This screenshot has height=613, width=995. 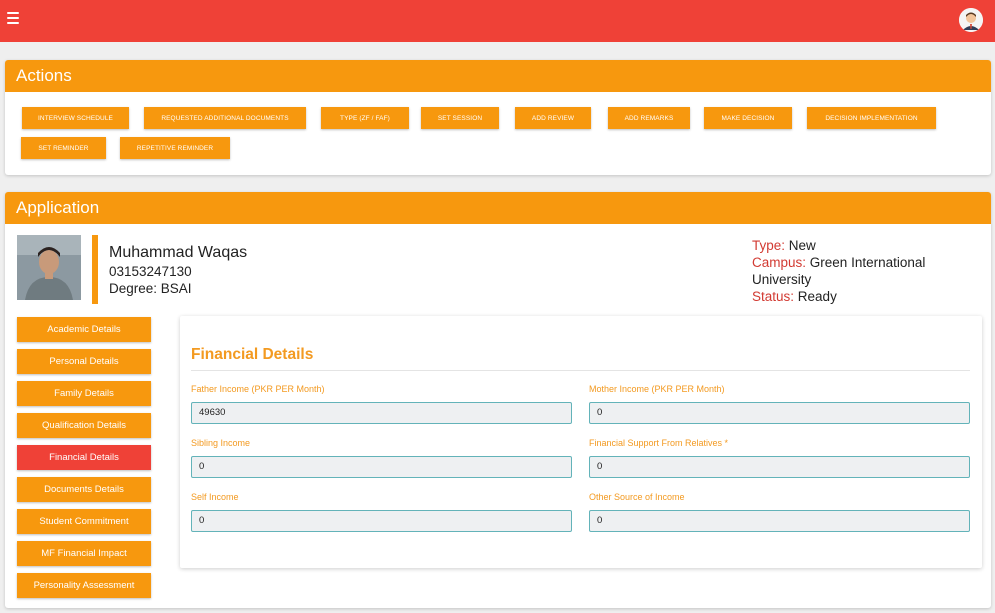 I want to click on add-remarks-button: Add Remarks, so click(x=649, y=118).